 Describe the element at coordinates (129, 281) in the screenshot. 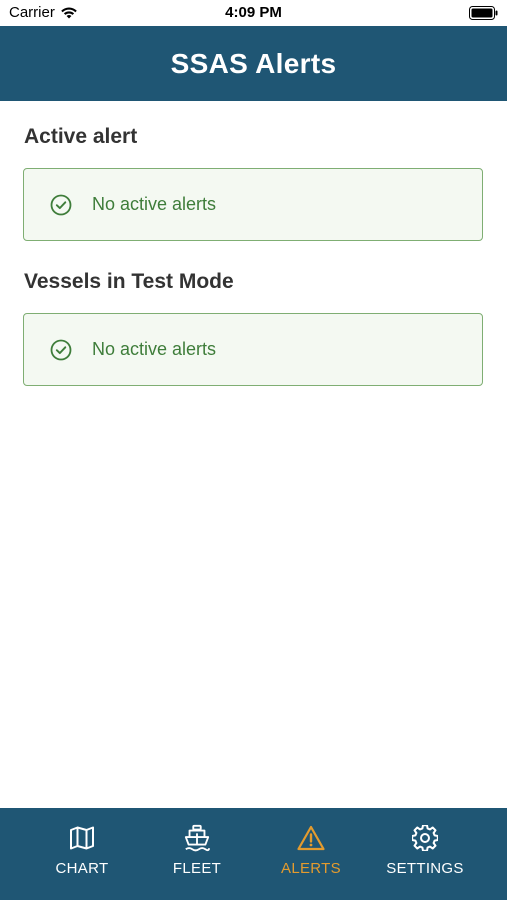

I see `test-mode-heading: Vessels in Test Mode` at that location.